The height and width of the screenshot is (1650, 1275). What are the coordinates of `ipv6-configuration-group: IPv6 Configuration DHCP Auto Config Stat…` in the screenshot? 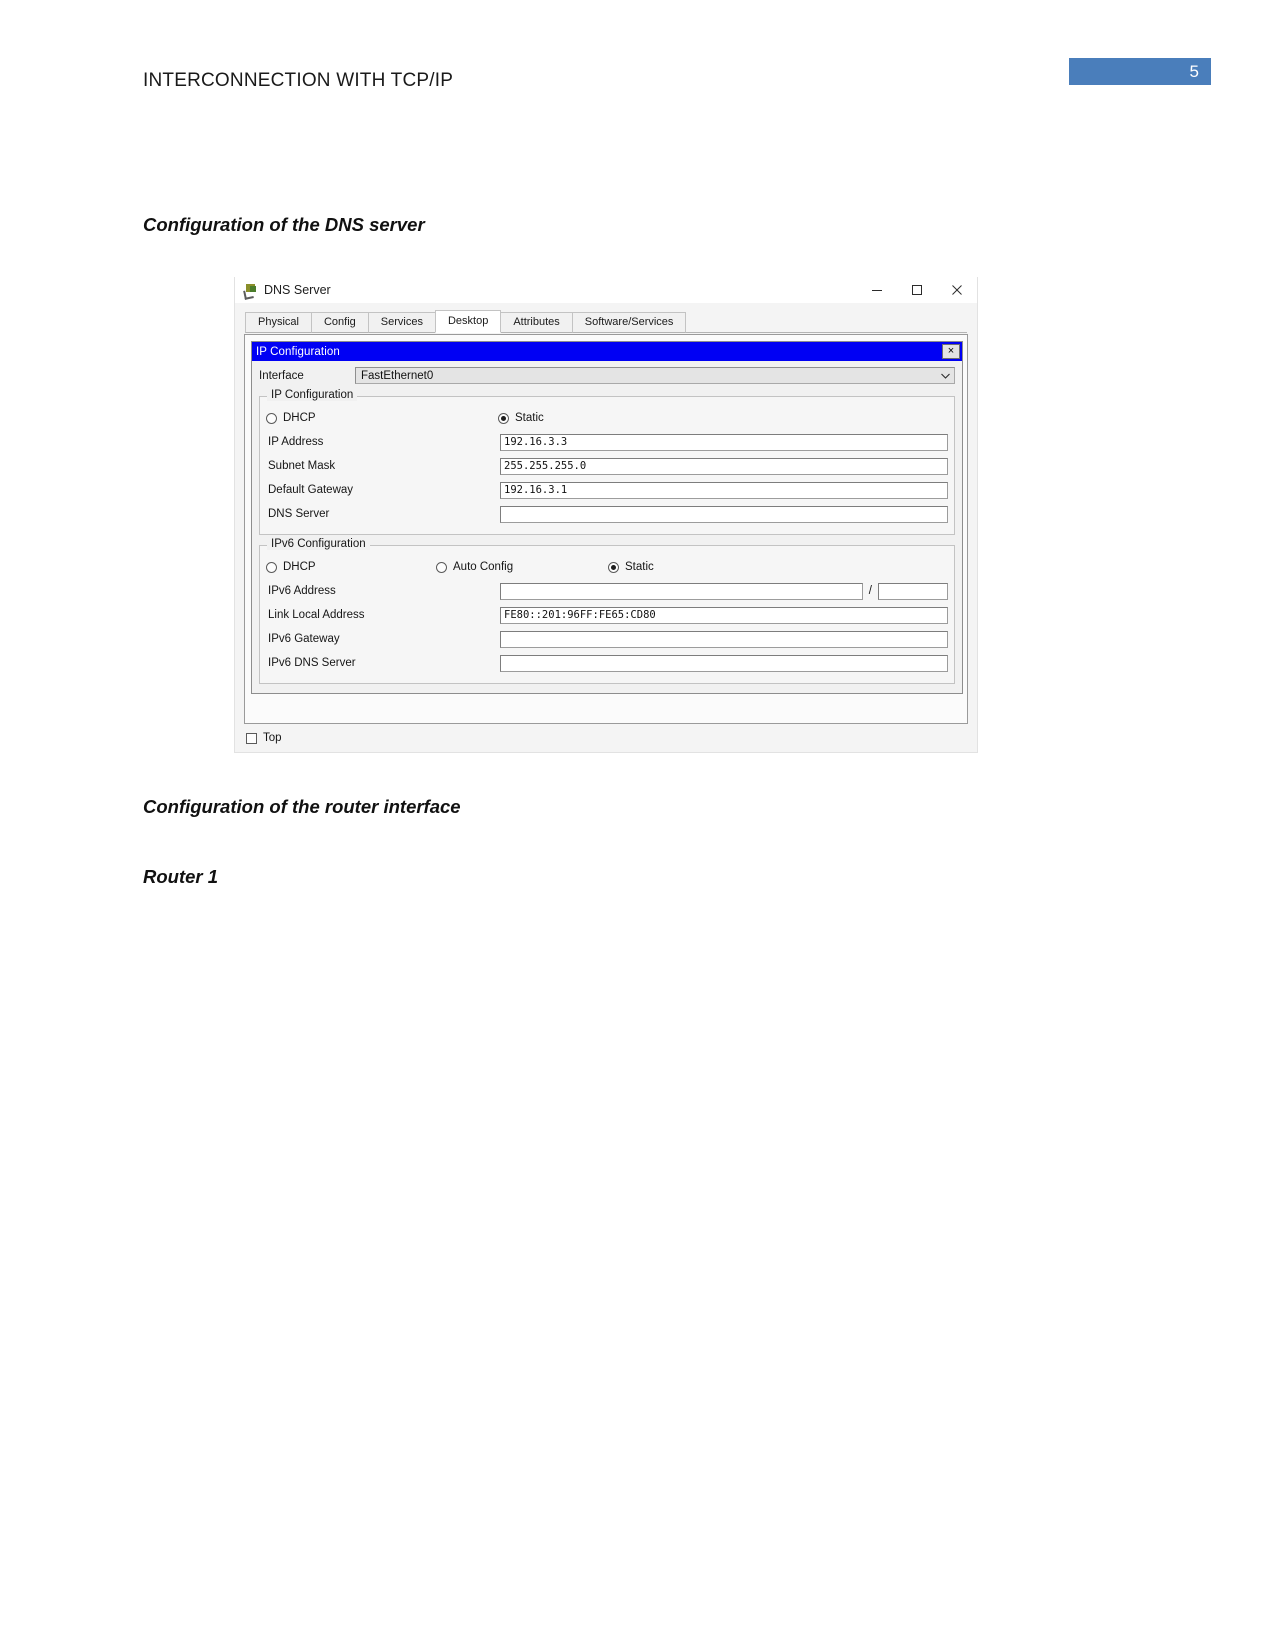 It's located at (607, 611).